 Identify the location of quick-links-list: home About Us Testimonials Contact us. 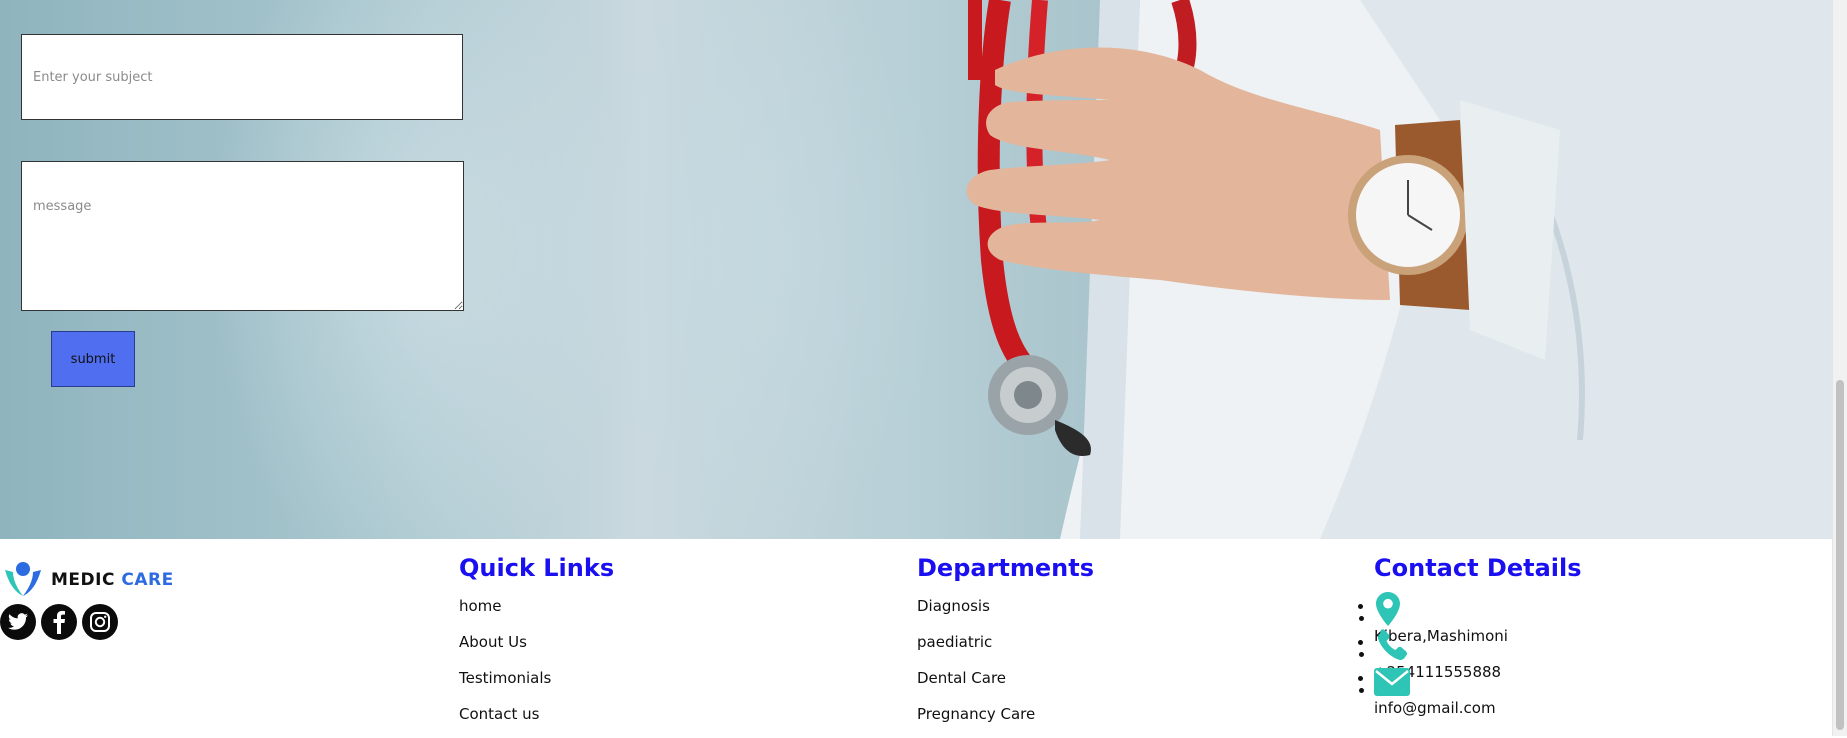
(536, 666).